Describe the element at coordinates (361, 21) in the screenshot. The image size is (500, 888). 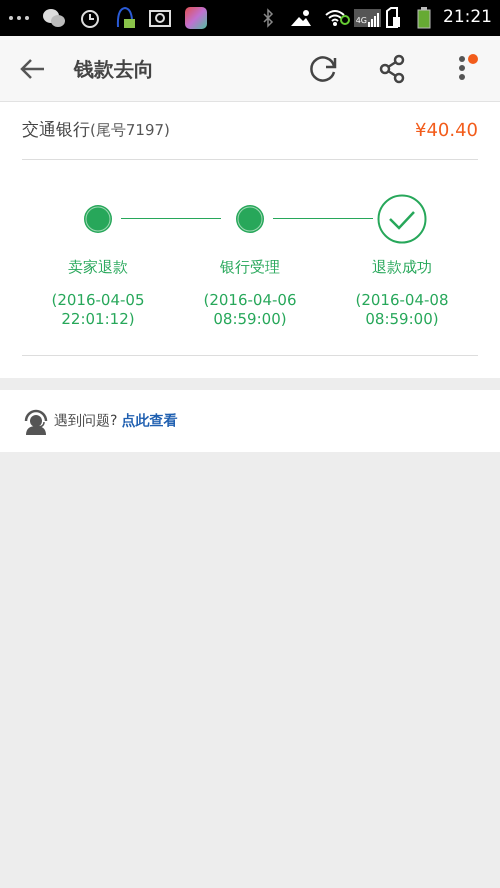
I see `network-type: 4G` at that location.